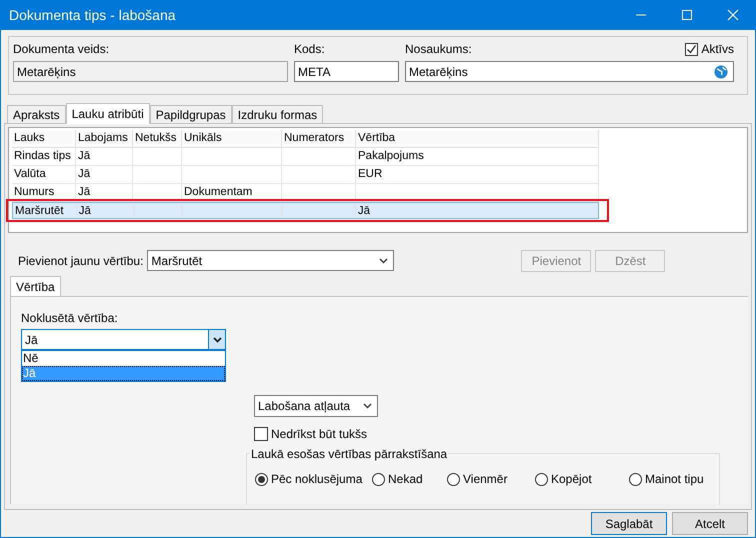 The image size is (756, 538). I want to click on table-cell: Maršrutēt, so click(45, 210).